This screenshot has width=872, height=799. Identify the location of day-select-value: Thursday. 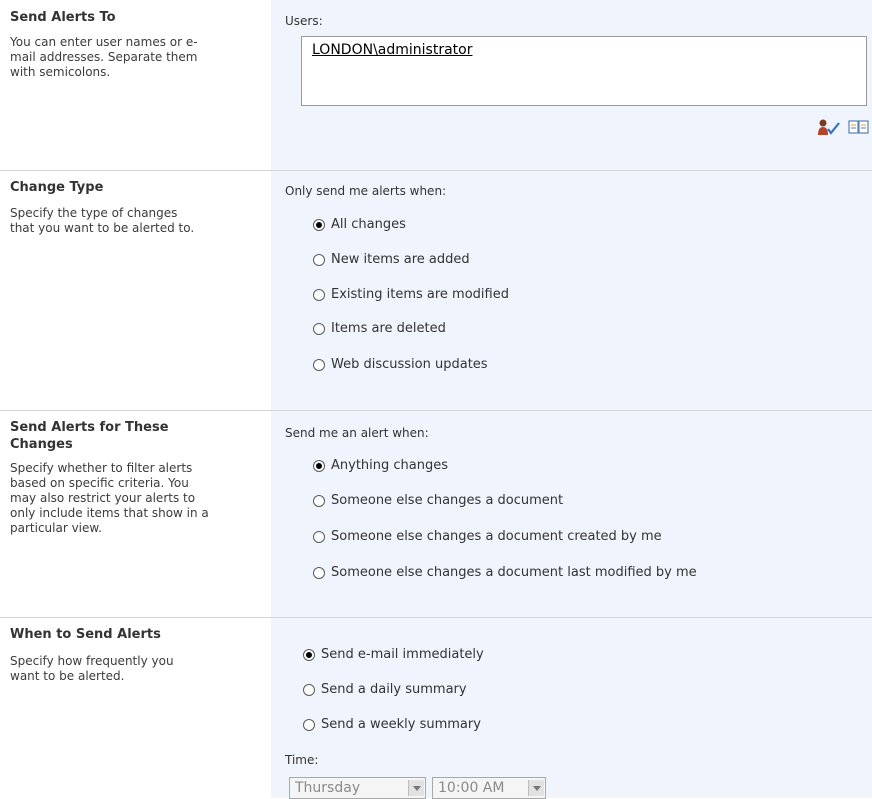
(328, 788).